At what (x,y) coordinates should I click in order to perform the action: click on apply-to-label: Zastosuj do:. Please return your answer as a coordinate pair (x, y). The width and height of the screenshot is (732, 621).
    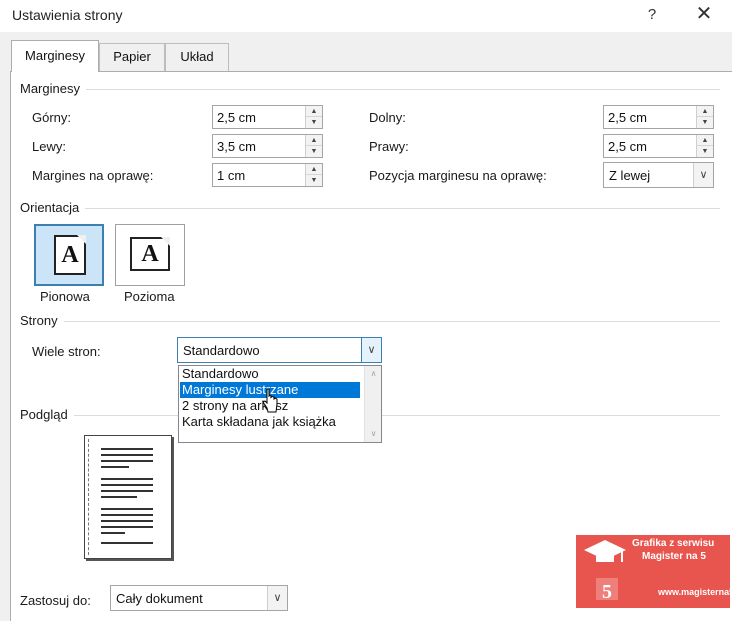
    Looking at the image, I should click on (55, 600).